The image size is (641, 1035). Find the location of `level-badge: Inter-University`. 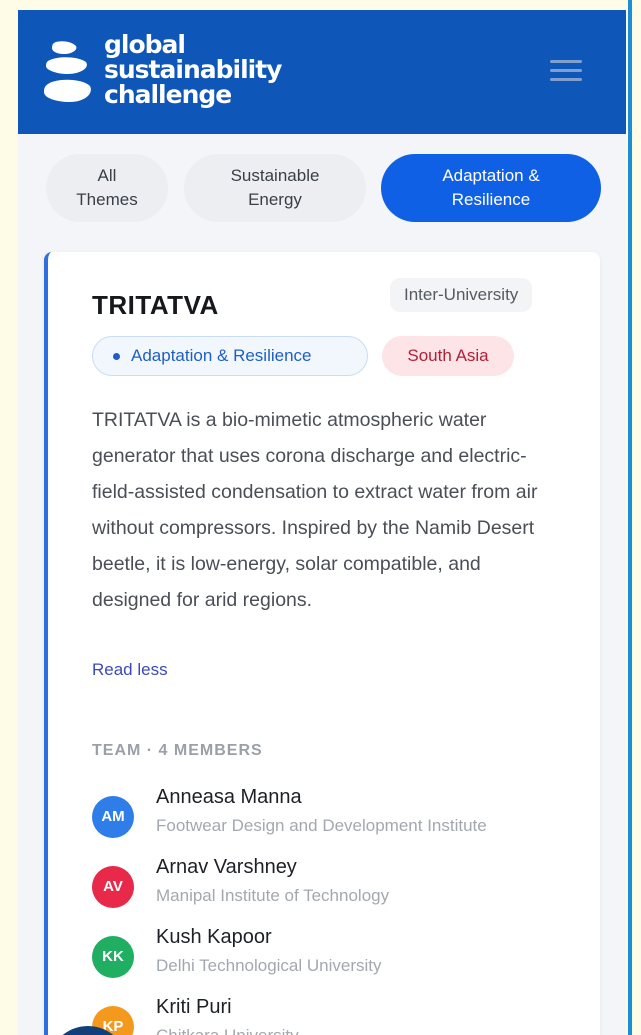

level-badge: Inter-University is located at coordinates (461, 295).